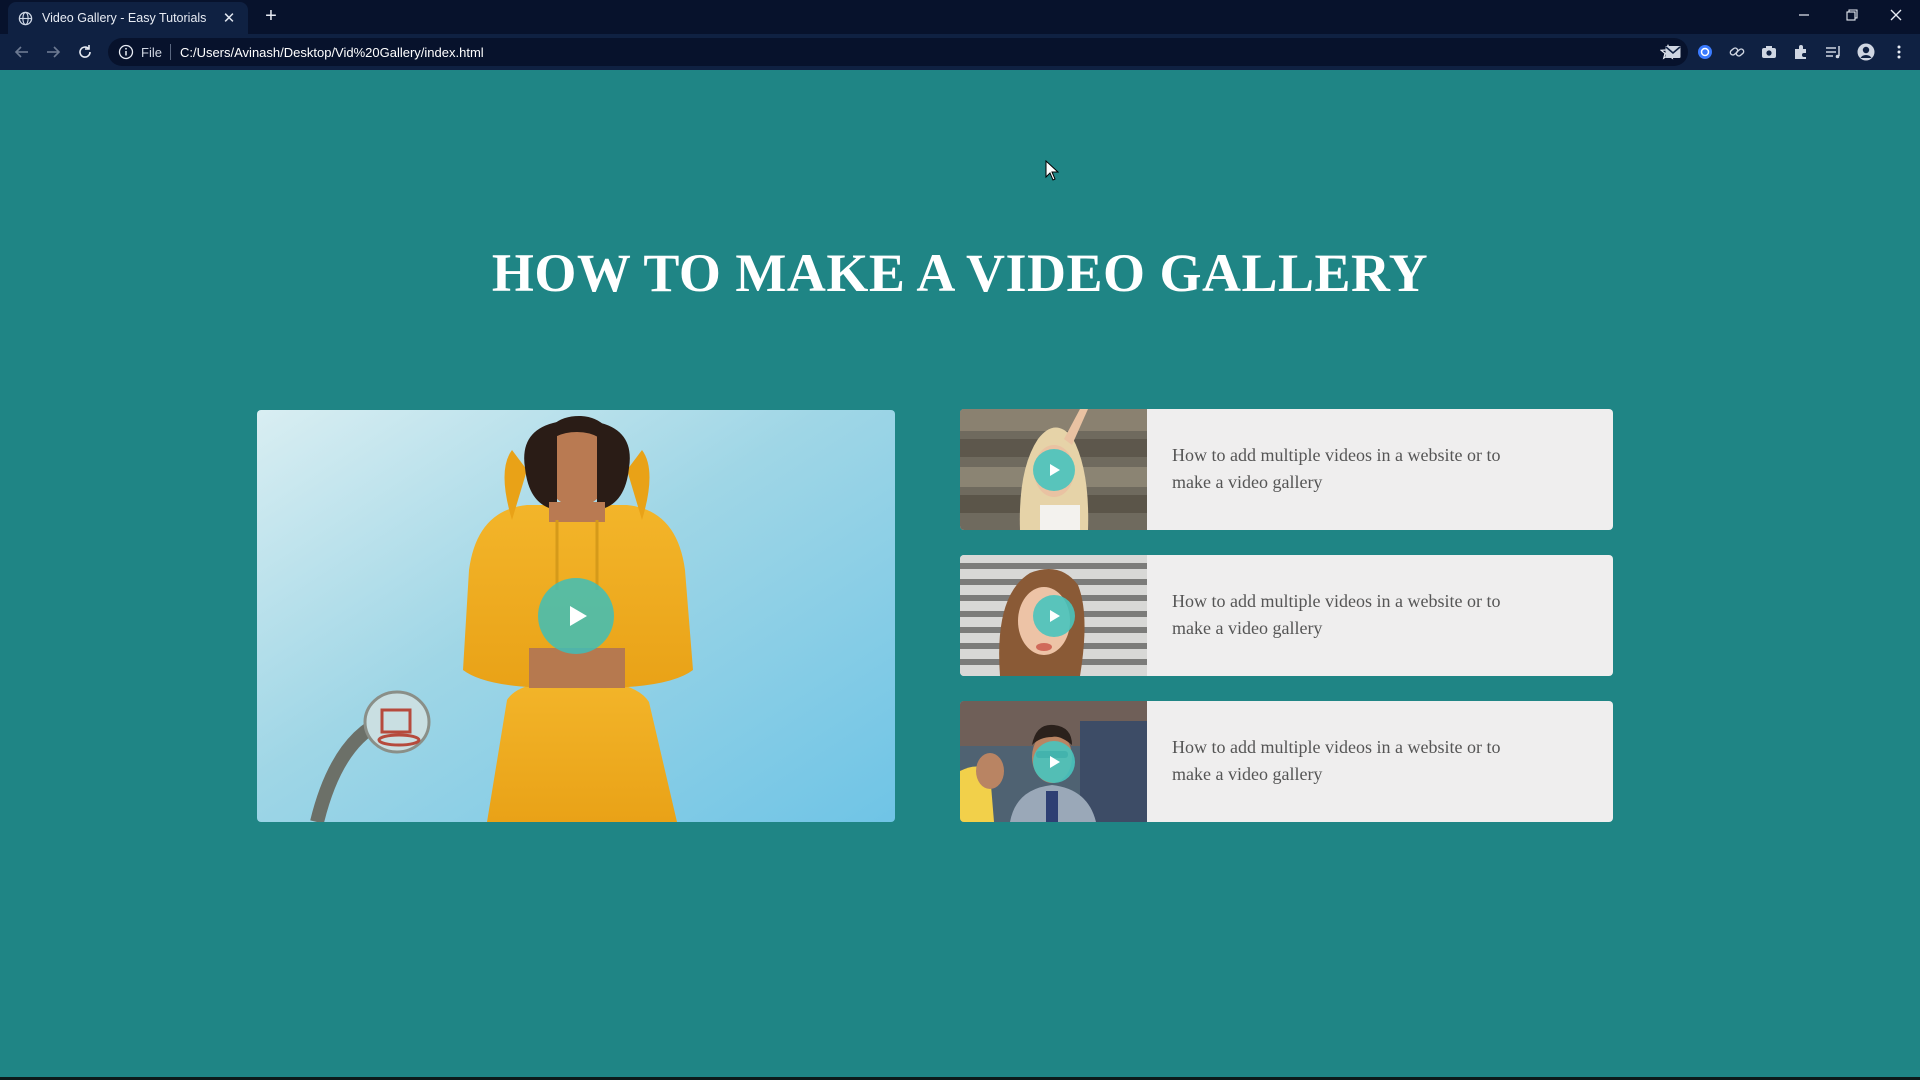  What do you see at coordinates (124, 18) in the screenshot?
I see `tab-title: Video Gallery - Easy Tutorials` at bounding box center [124, 18].